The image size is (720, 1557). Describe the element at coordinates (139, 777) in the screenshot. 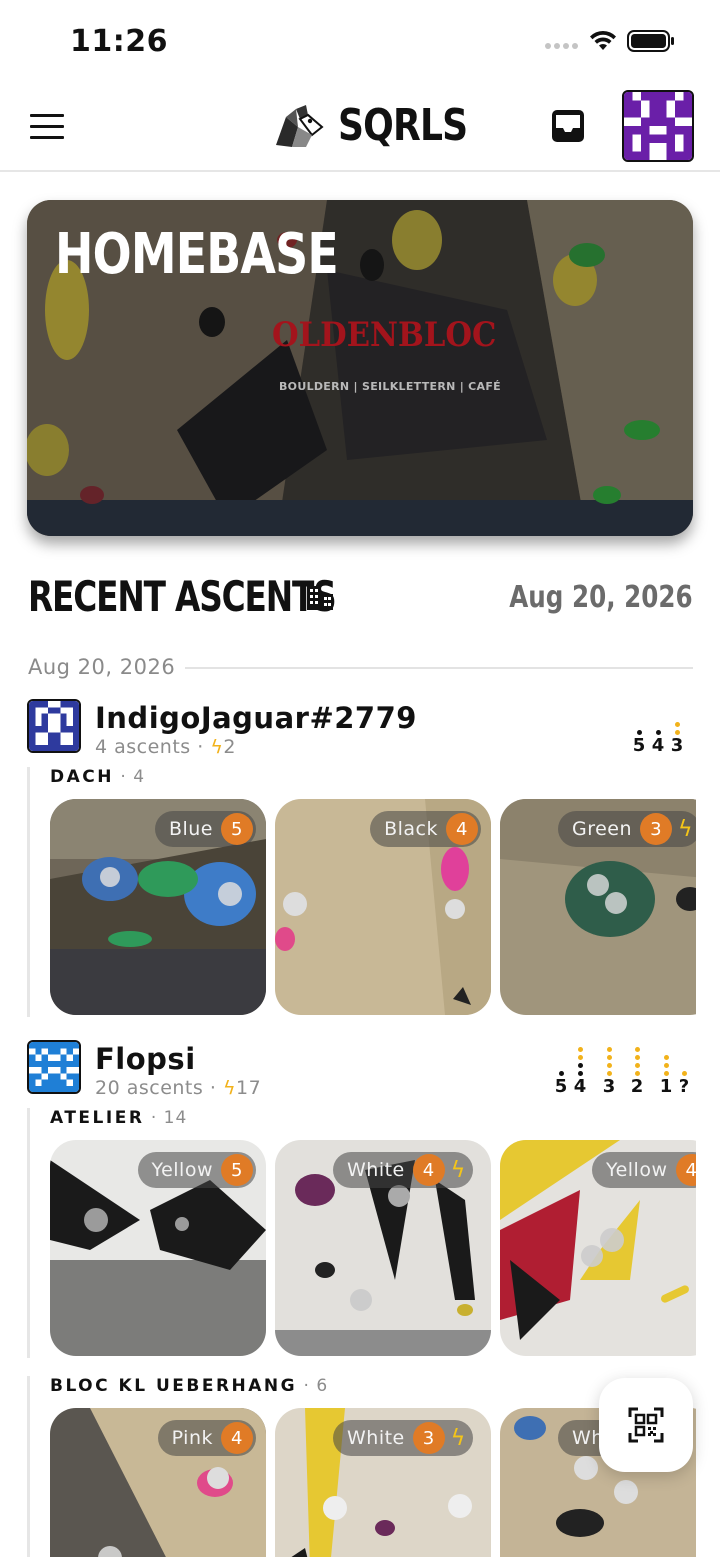

I see `area-count: 4` at that location.